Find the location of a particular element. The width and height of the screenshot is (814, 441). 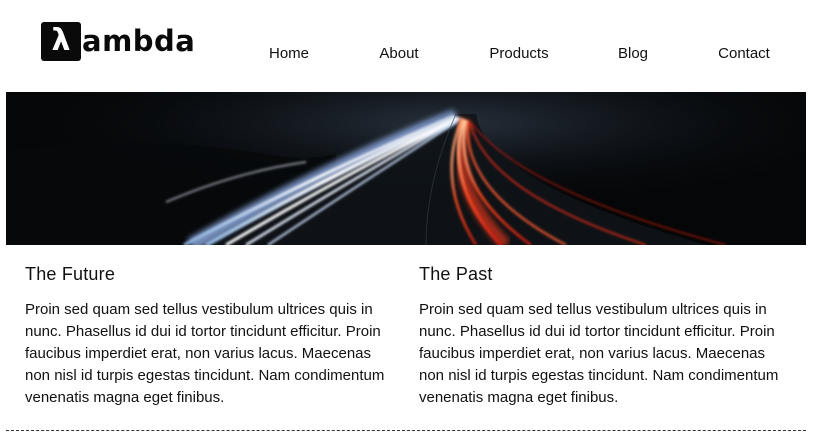

main-nav: Home About Products Blog Contact is located at coordinates (407, 55).